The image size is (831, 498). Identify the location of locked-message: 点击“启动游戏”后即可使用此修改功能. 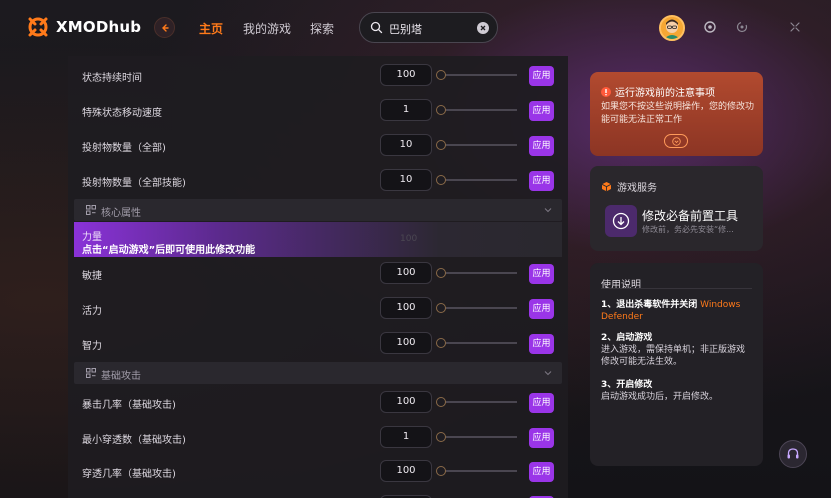
(169, 250).